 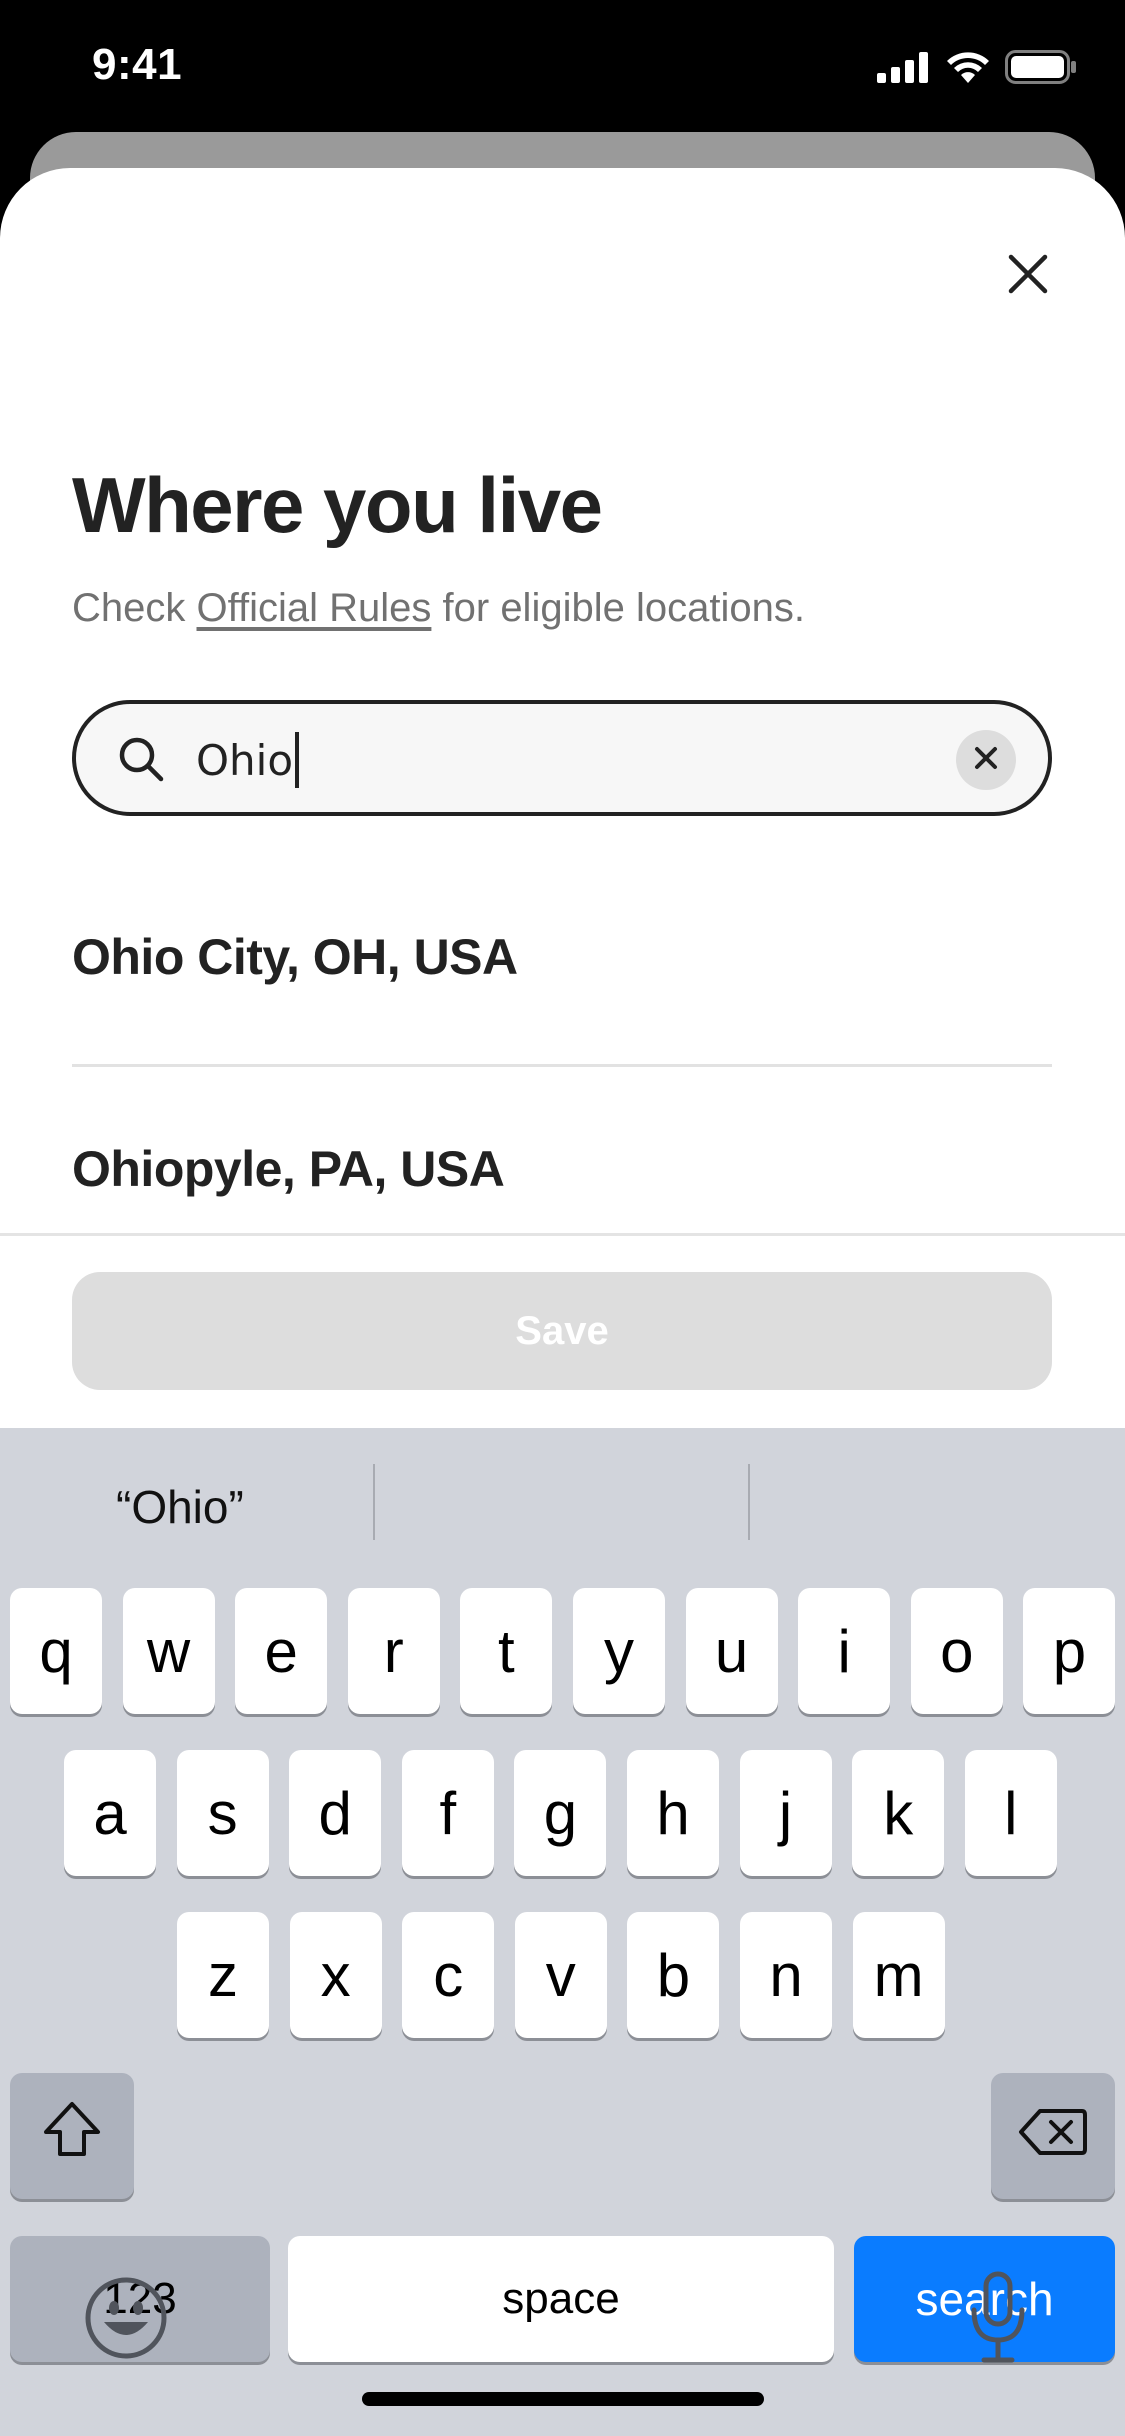 I want to click on clear-icon, so click(x=986, y=760).